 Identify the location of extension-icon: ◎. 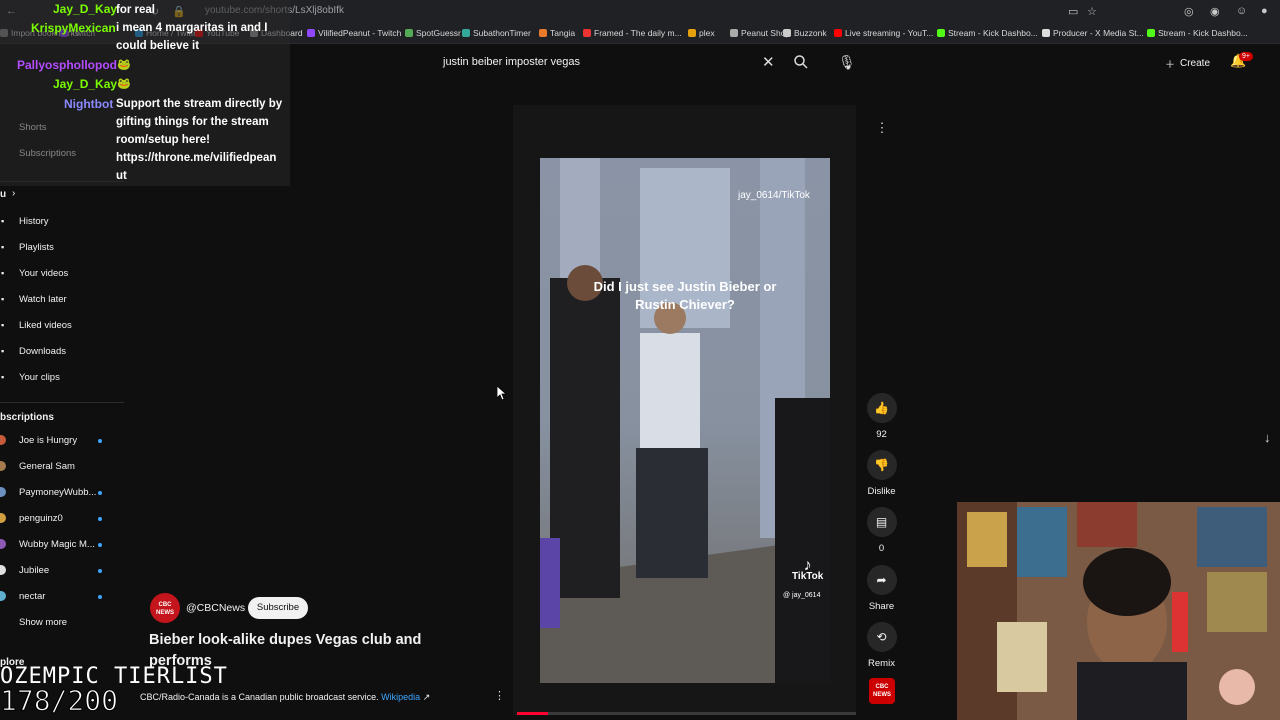
(1189, 11).